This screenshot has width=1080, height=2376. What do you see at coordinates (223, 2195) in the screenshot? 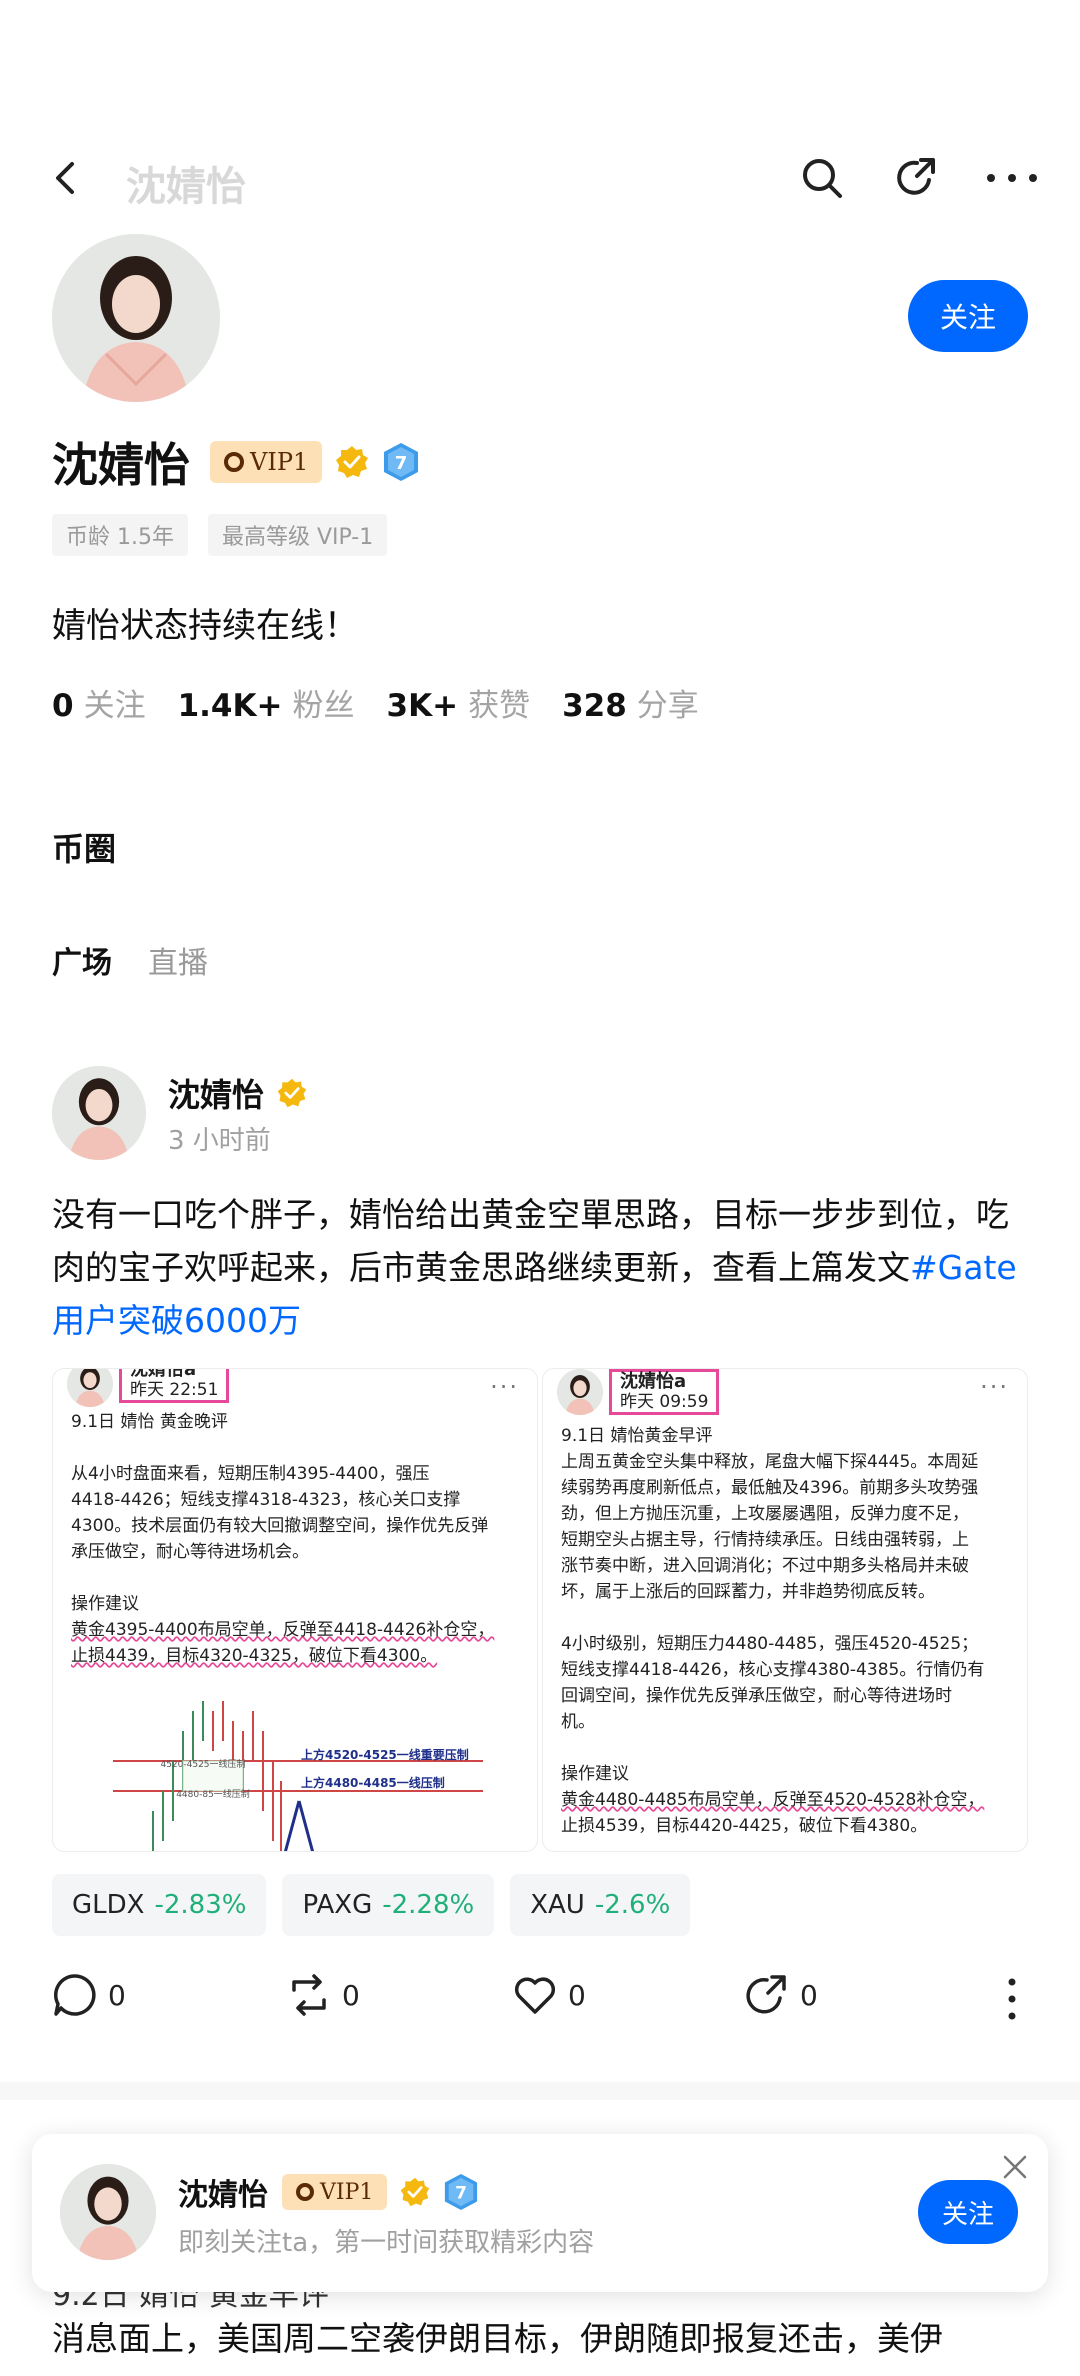
I see `prompt-name: 沈婧怡` at bounding box center [223, 2195].